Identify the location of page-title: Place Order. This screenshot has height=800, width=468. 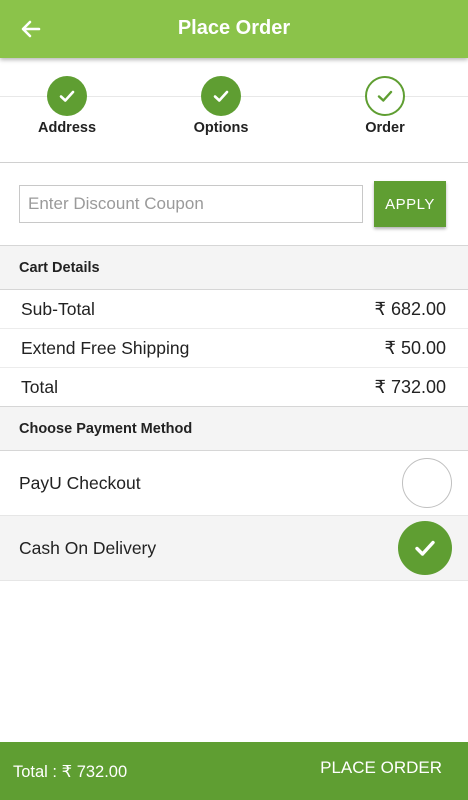
(234, 28).